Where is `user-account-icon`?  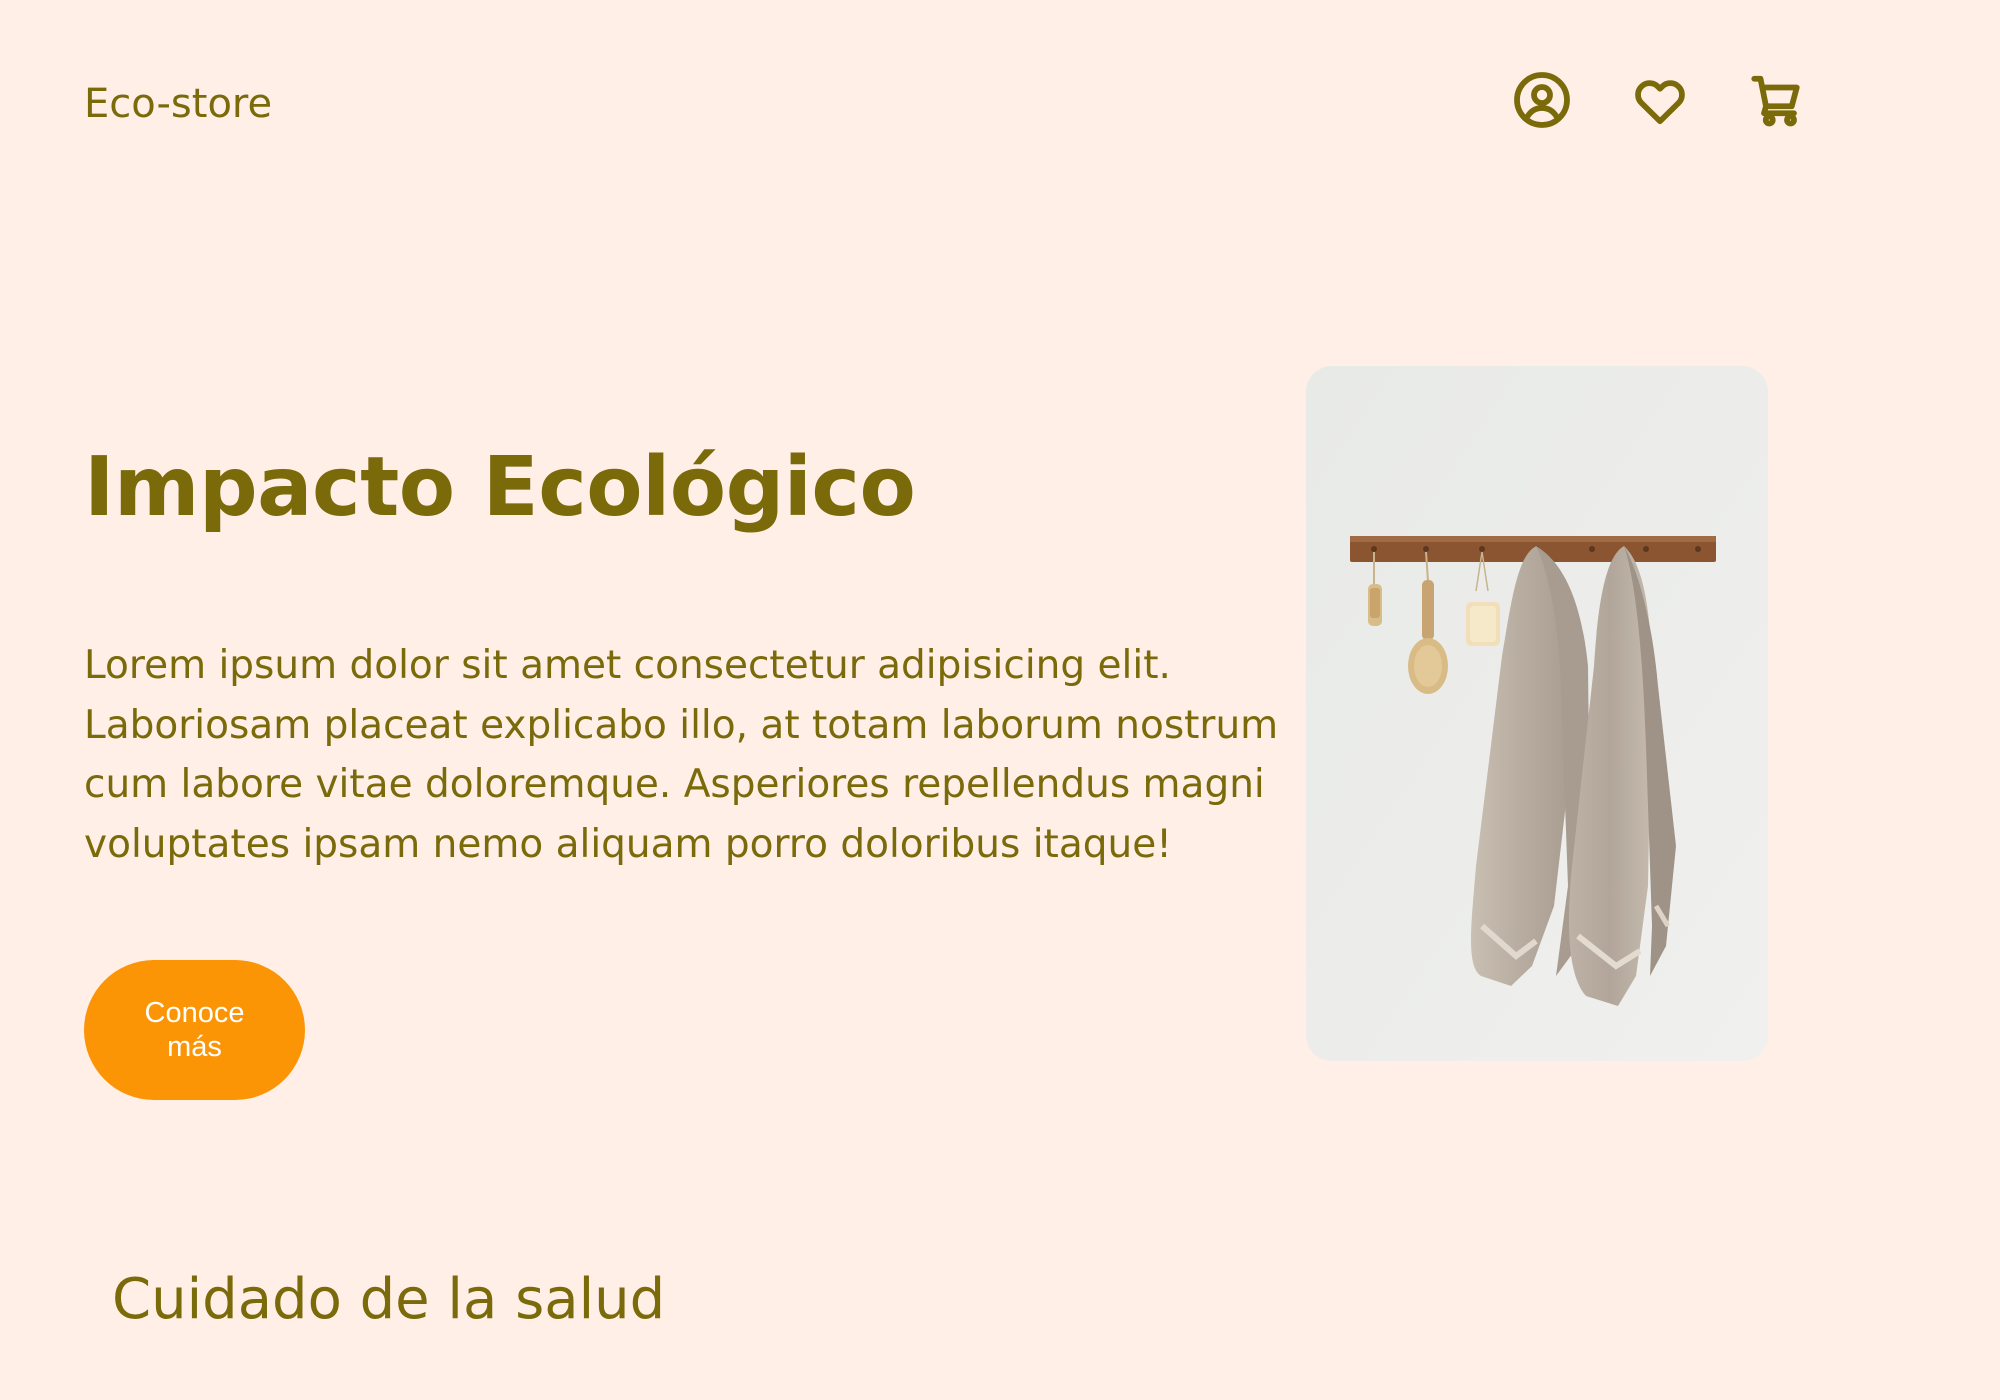 user-account-icon is located at coordinates (1542, 100).